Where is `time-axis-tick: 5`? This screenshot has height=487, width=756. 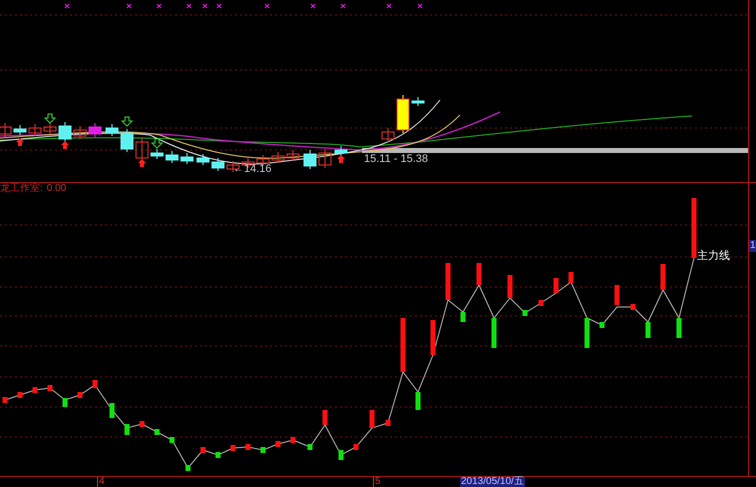
time-axis-tick: 5 is located at coordinates (377, 482).